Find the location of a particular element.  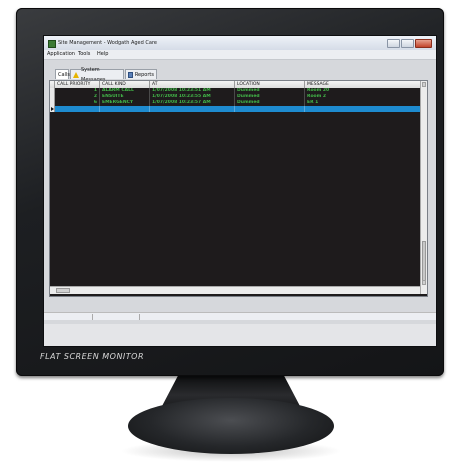

window-title: Site Management - Wodgath Aged Care is located at coordinates (107, 43).